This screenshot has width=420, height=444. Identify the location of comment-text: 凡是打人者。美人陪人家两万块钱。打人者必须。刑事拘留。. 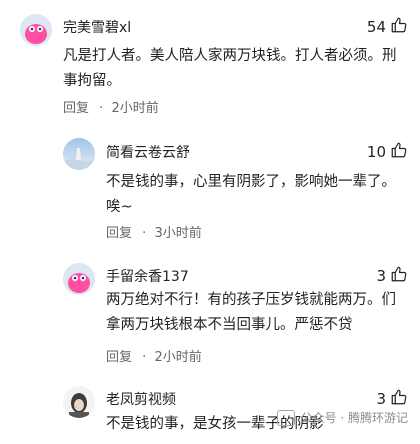
(230, 68).